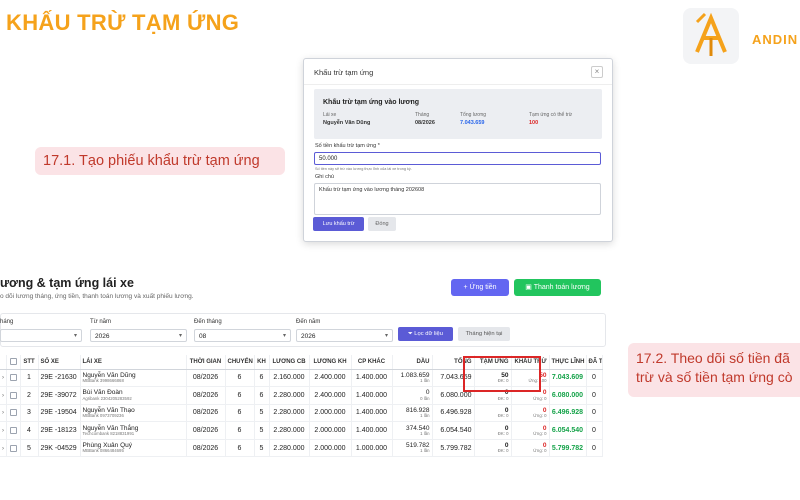  I want to click on driver-bank: Agribank 2304205283592, so click(107, 398).